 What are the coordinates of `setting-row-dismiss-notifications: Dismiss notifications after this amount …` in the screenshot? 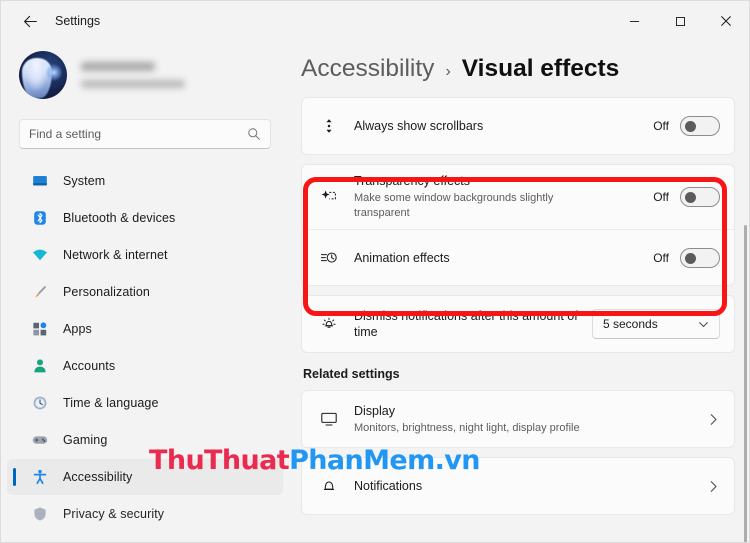 It's located at (518, 324).